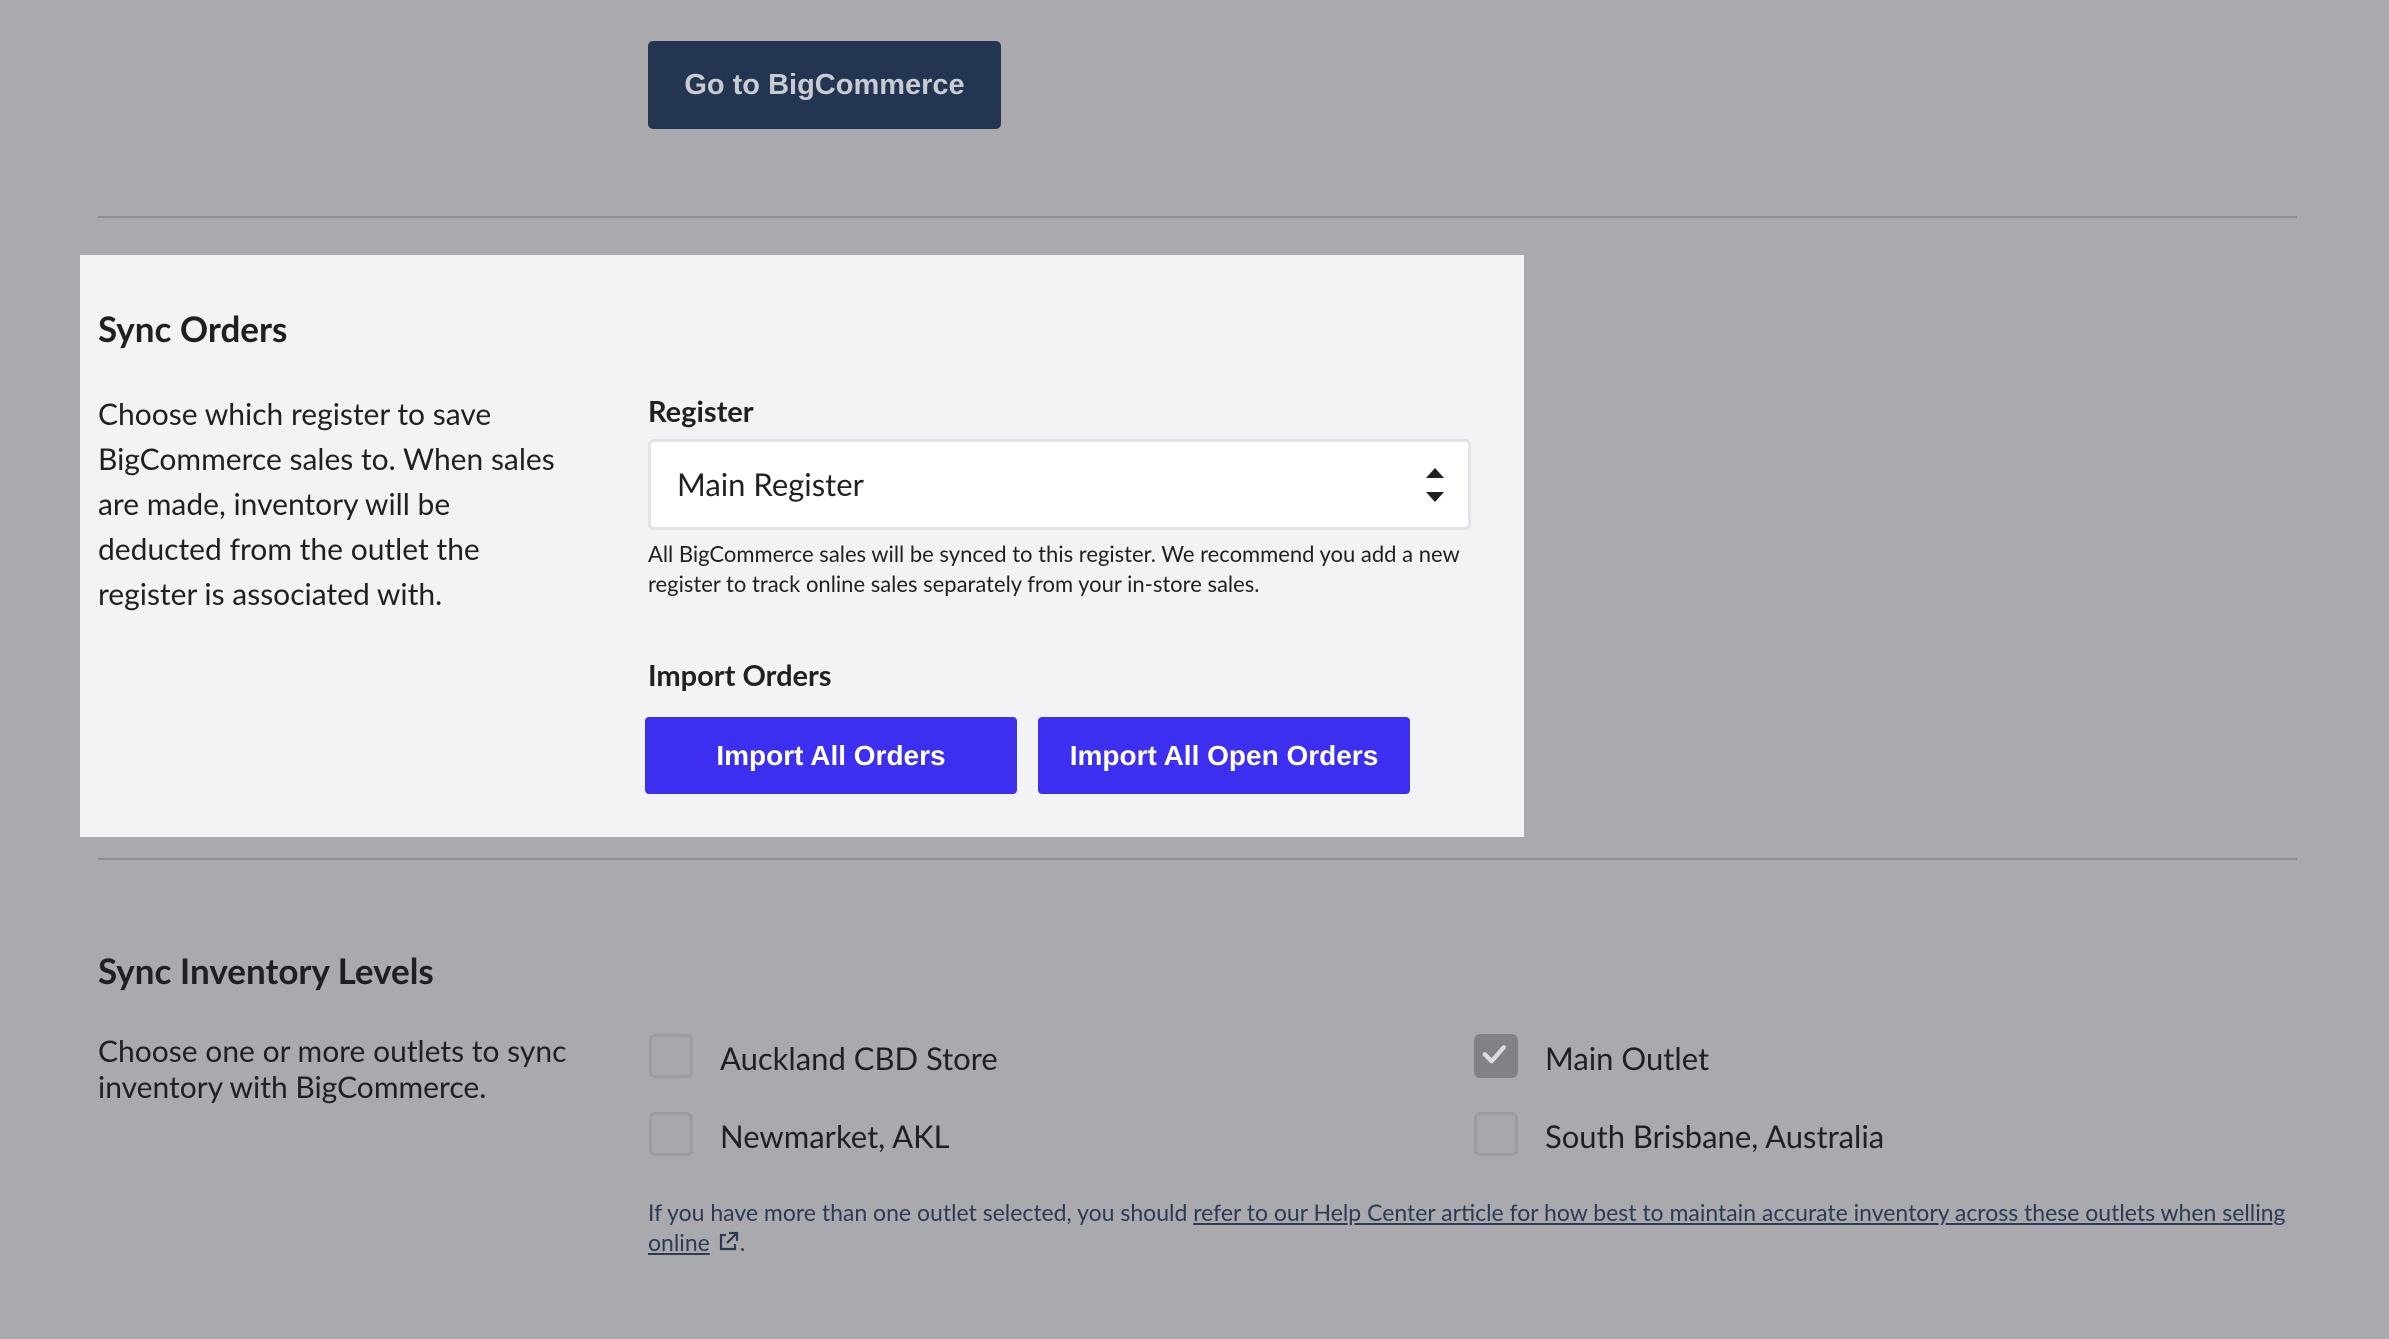 The width and height of the screenshot is (2389, 1339). What do you see at coordinates (701, 411) in the screenshot?
I see `register-label: Register` at bounding box center [701, 411].